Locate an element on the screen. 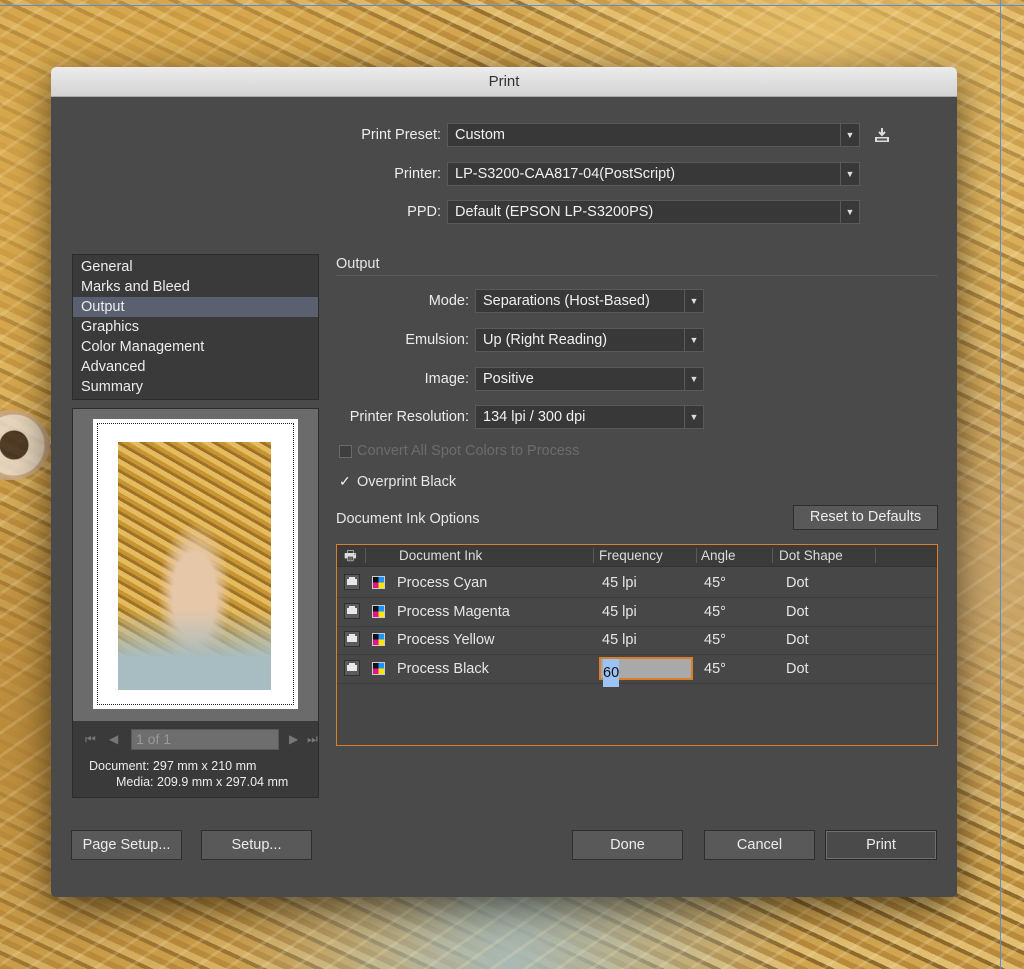  ppd-label: PPD: is located at coordinates (424, 212).